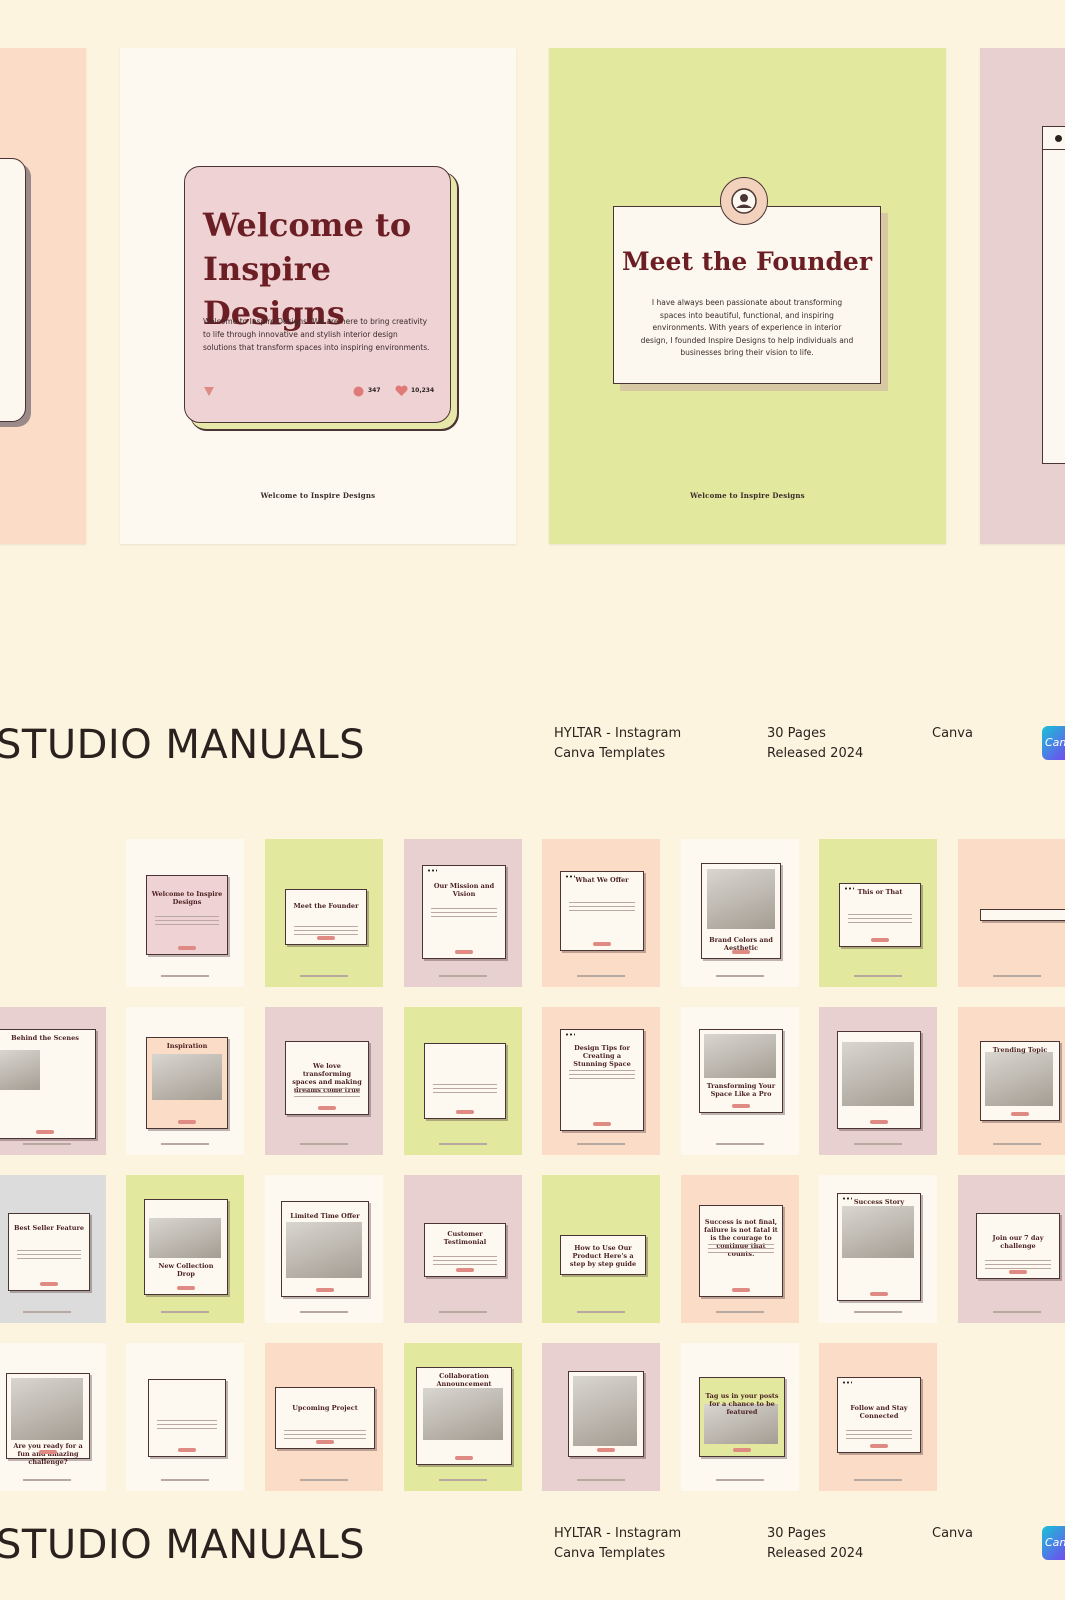  I want to click on thumbnail-card: Meet the Founder, so click(326, 917).